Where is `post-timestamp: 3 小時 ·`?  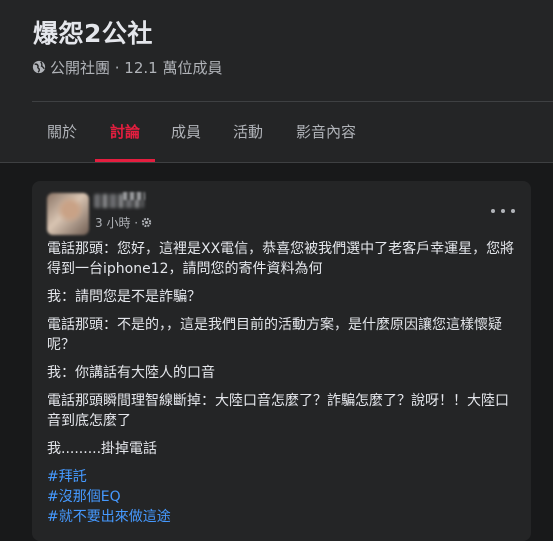
post-timestamp: 3 小時 · is located at coordinates (116, 222).